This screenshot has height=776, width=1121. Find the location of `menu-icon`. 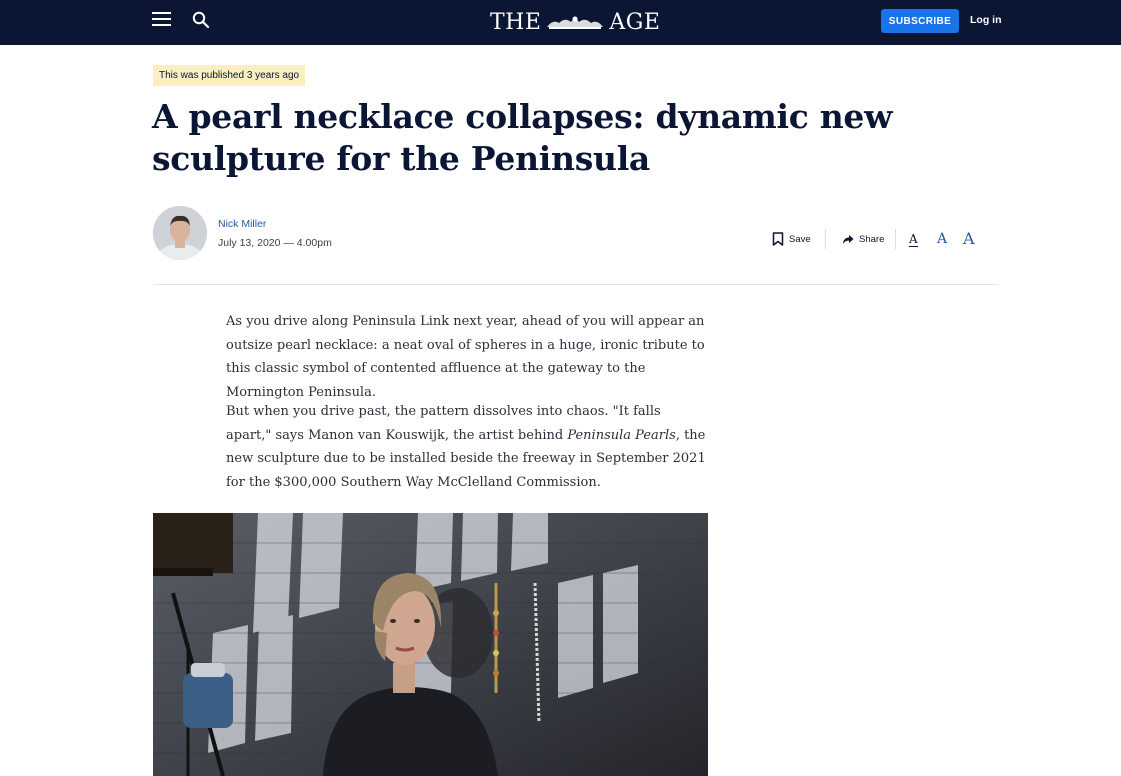

menu-icon is located at coordinates (162, 21).